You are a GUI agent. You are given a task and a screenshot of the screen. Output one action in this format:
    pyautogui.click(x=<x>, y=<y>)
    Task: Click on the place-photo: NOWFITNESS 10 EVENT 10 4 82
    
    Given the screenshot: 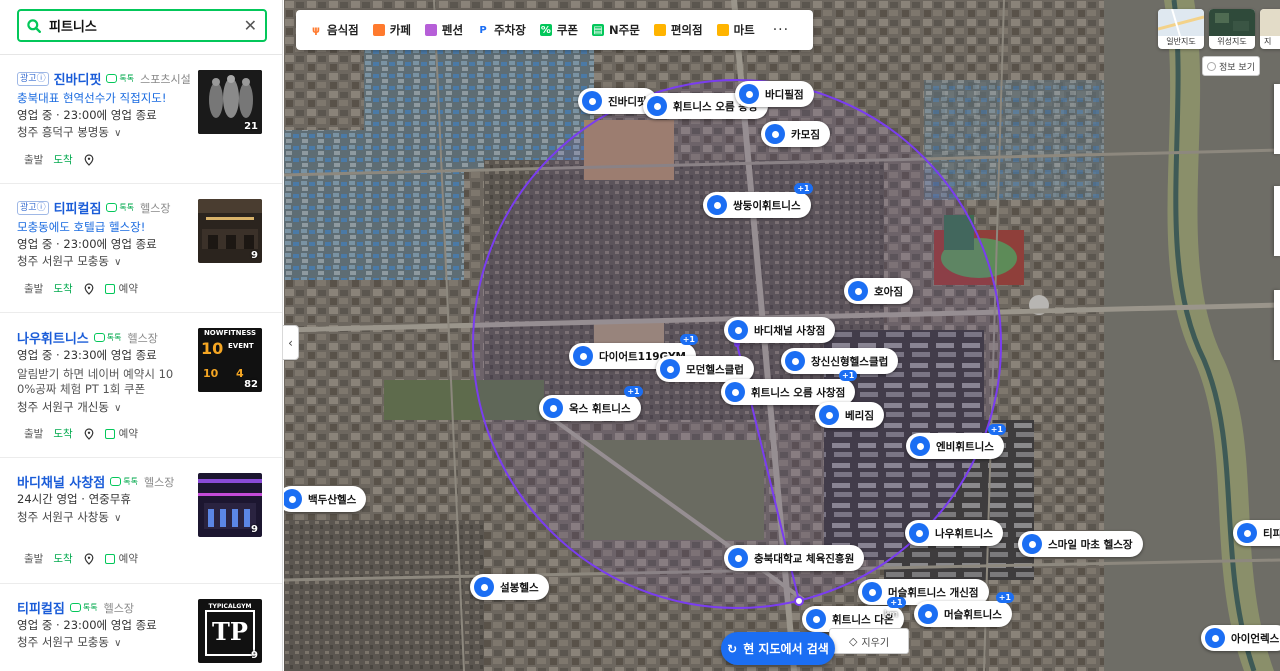 What is the action you would take?
    pyautogui.click(x=230, y=360)
    